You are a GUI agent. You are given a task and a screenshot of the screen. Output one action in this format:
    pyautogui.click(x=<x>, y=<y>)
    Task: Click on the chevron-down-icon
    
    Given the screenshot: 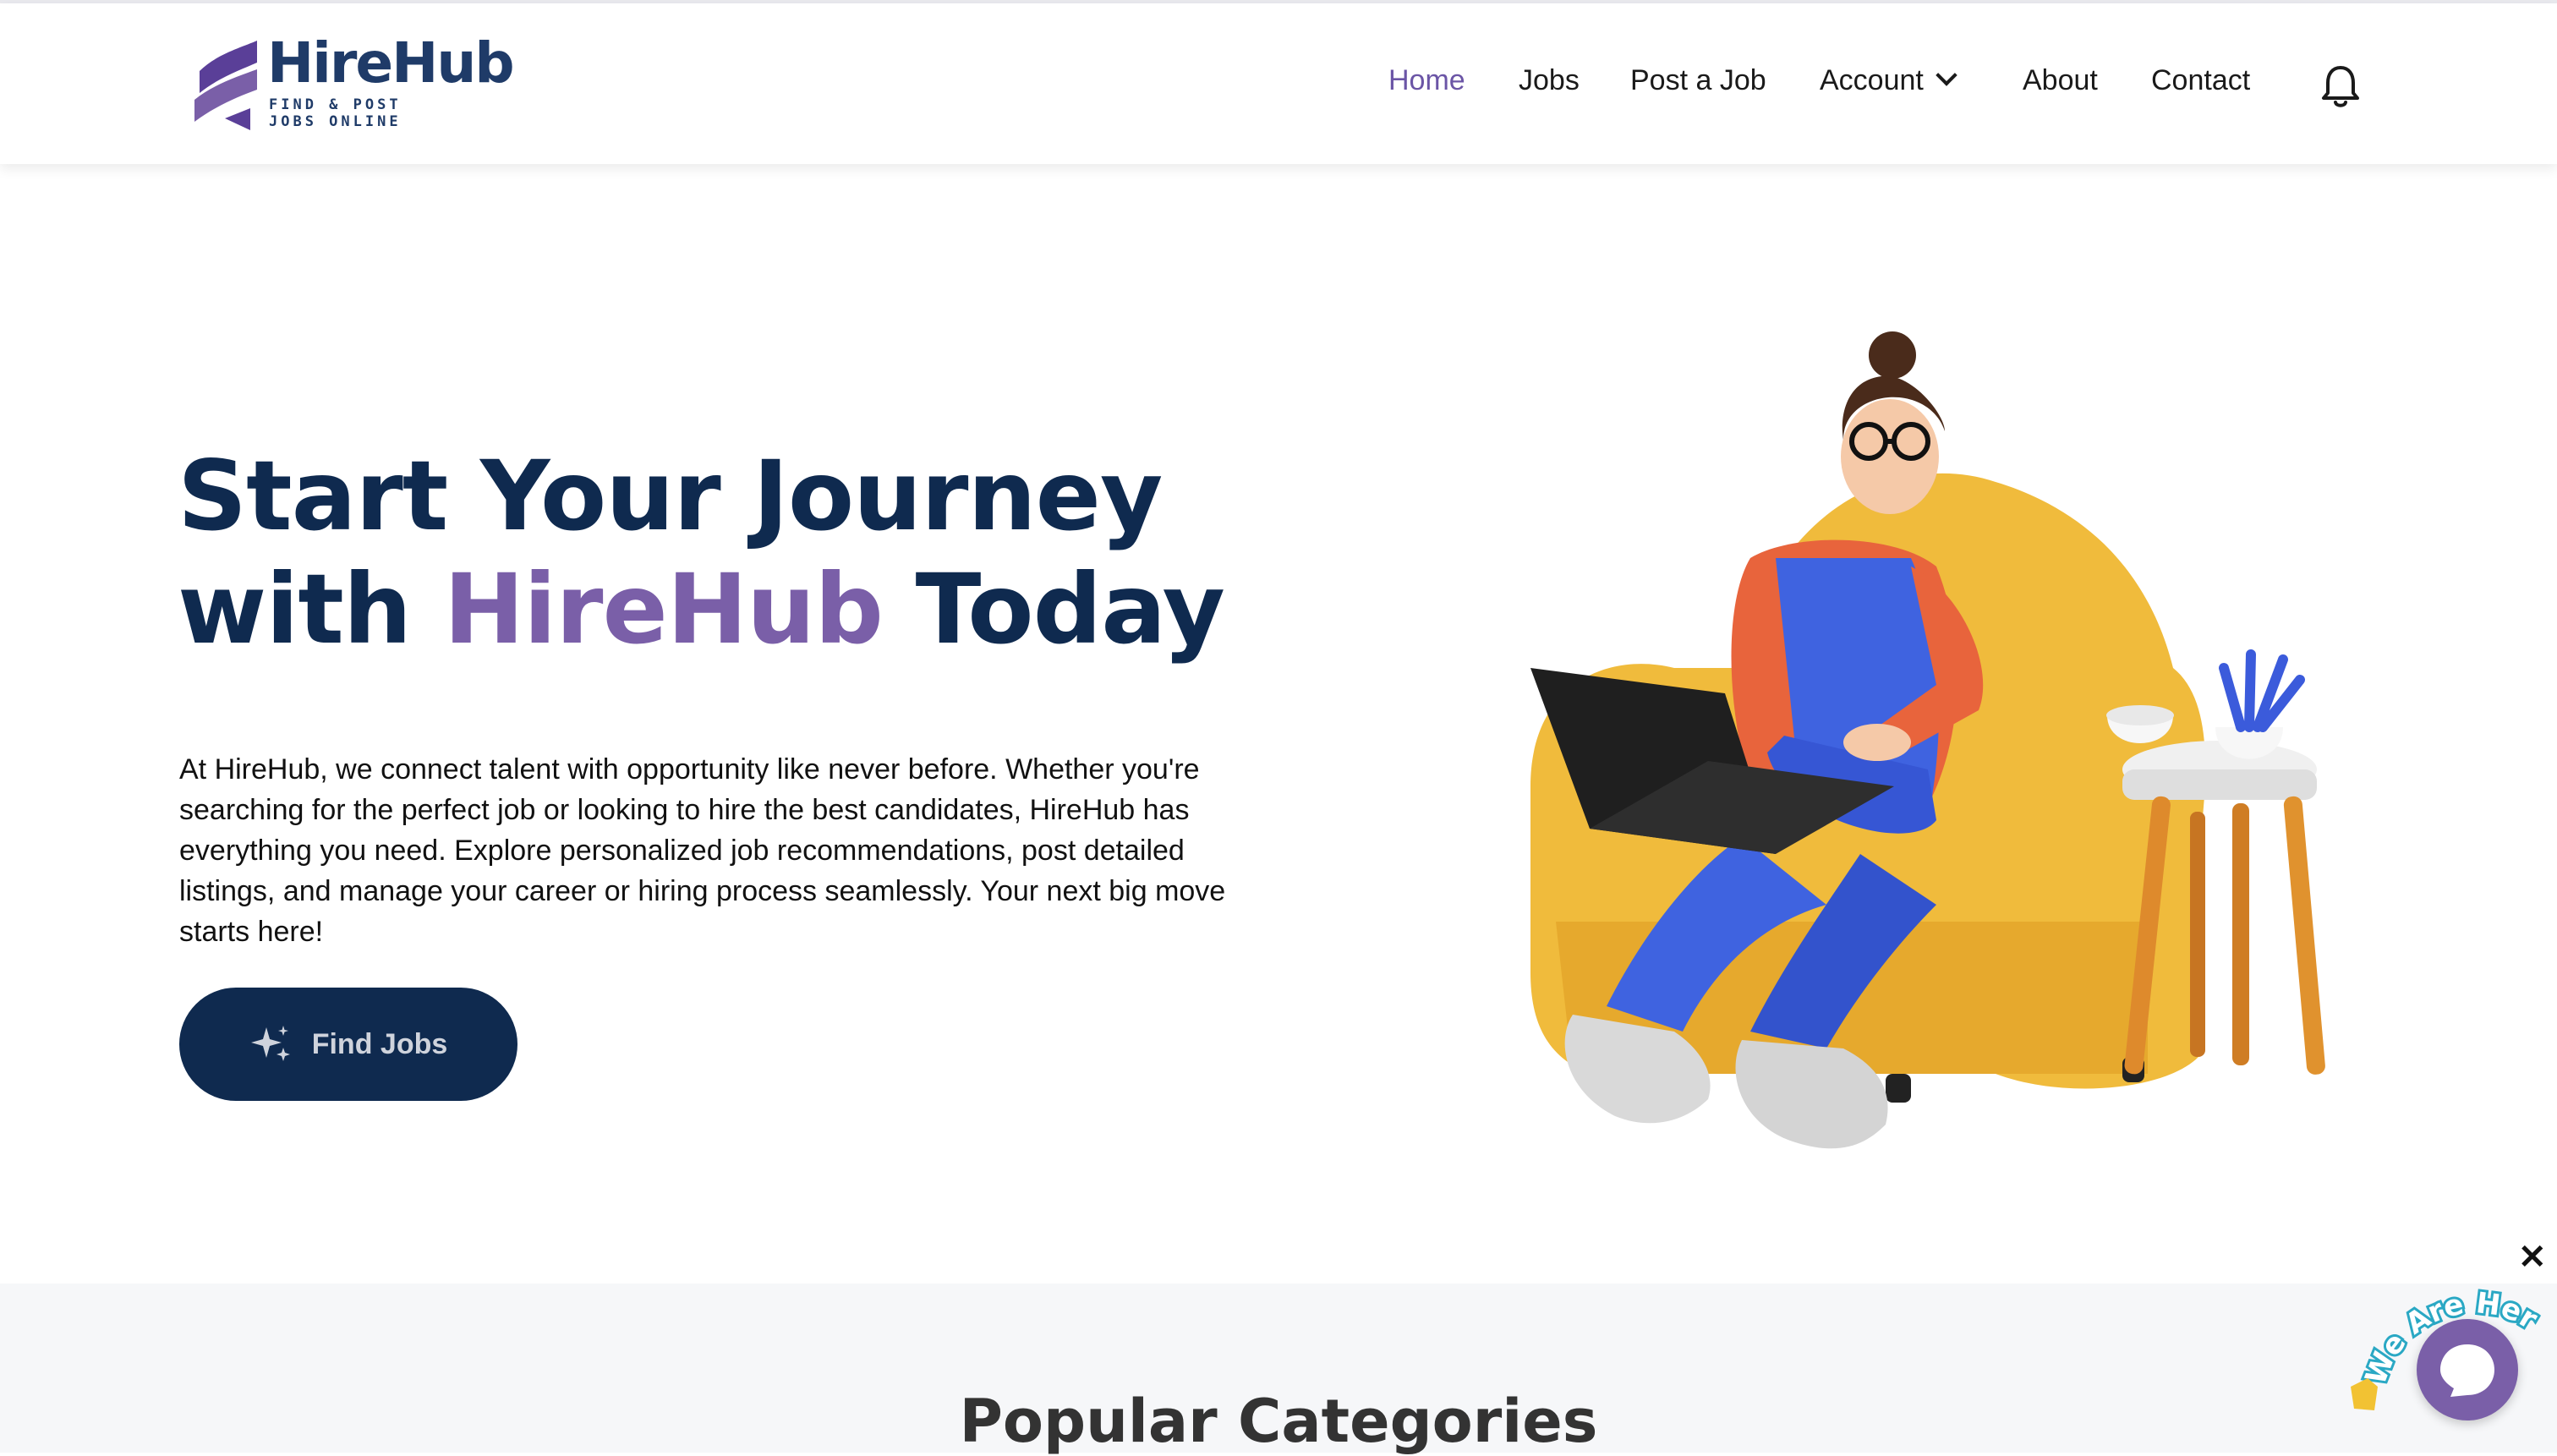 What is the action you would take?
    pyautogui.click(x=1947, y=75)
    